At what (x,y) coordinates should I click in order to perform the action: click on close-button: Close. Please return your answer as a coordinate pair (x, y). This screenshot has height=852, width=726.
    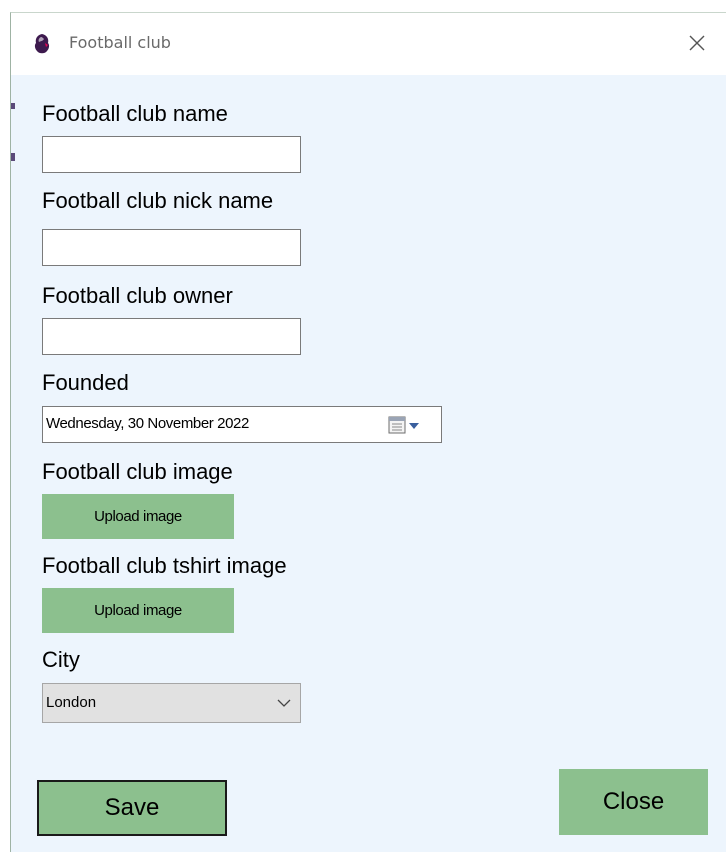
    Looking at the image, I should click on (633, 802).